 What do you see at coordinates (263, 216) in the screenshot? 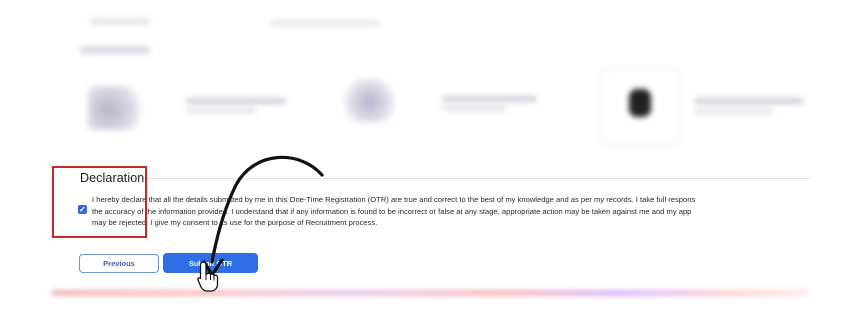
I see `curved-arrow-icon` at bounding box center [263, 216].